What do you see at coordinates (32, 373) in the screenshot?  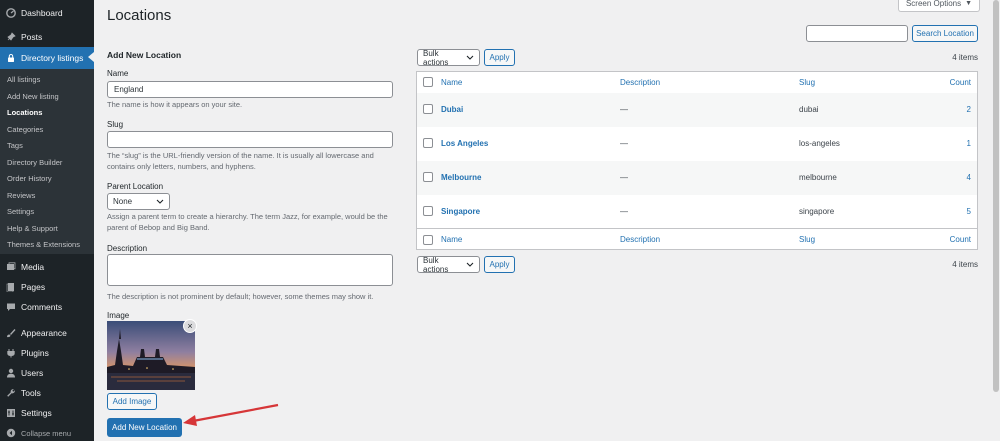 I see `menu-label: Users` at bounding box center [32, 373].